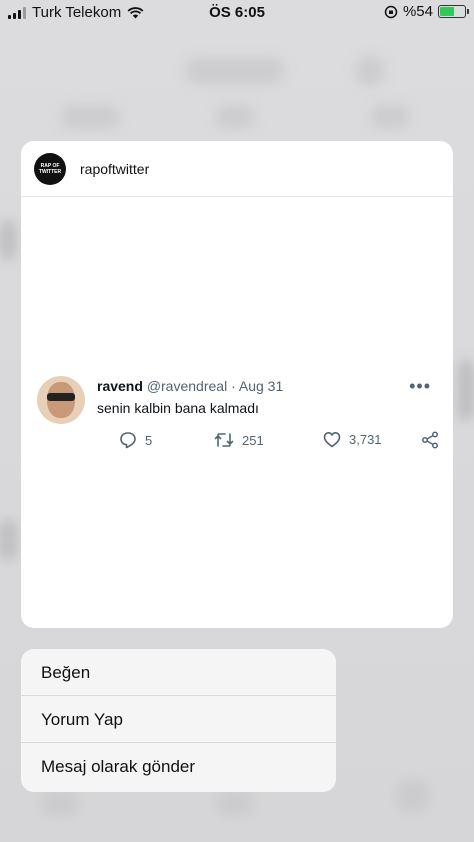  What do you see at coordinates (128, 440) in the screenshot?
I see `reply-icon` at bounding box center [128, 440].